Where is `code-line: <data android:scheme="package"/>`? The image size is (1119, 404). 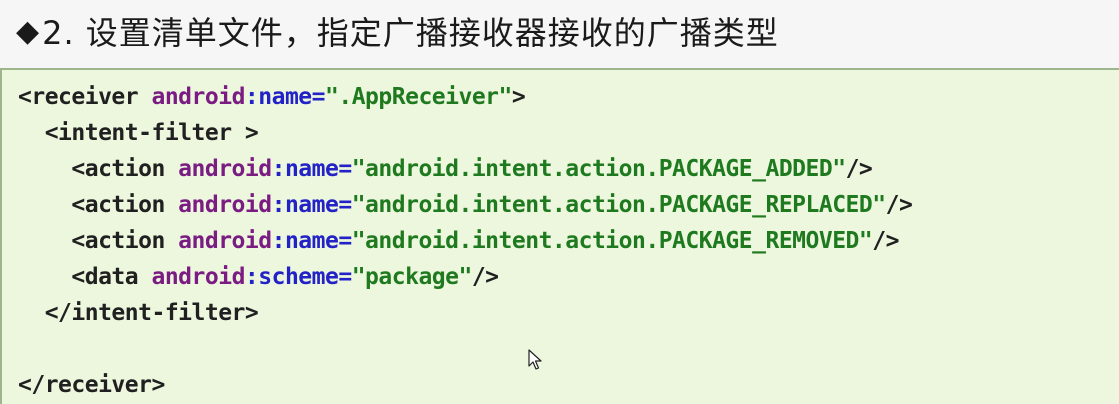
code-line: <data android:scheme="package"/> is located at coordinates (465, 277).